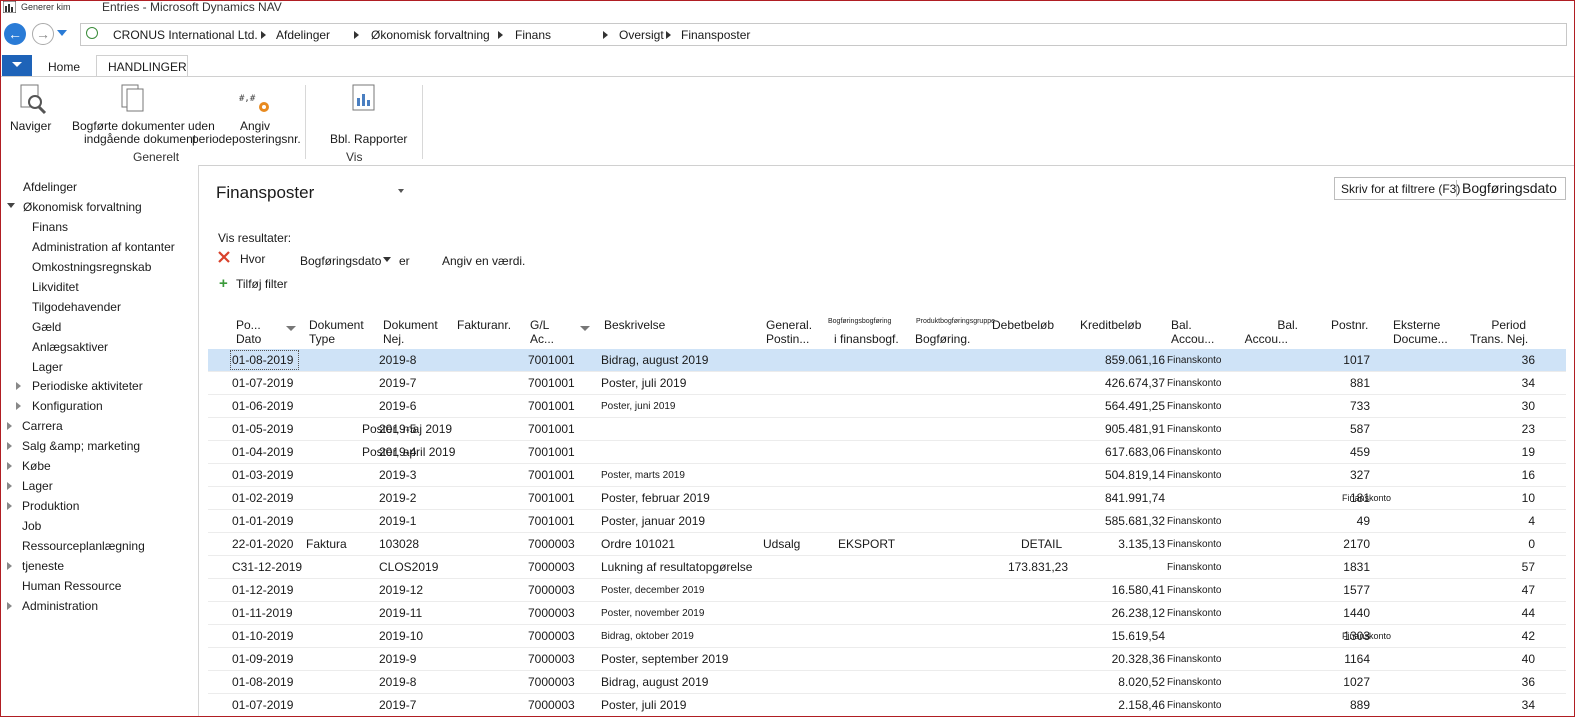 This screenshot has width=1575, height=717. I want to click on col-header-text: Nej., so click(393, 339).